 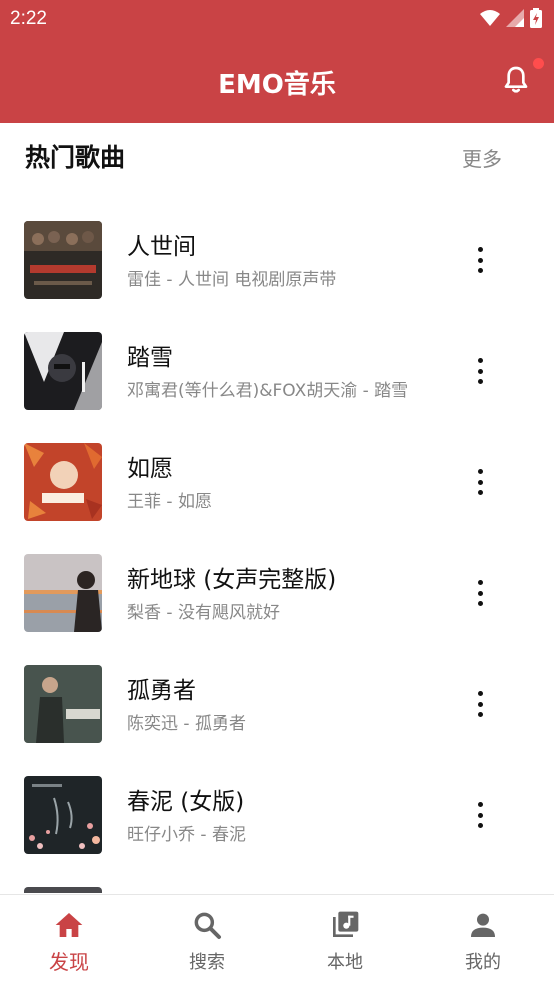 I want to click on song-title: 人世间, so click(x=161, y=247).